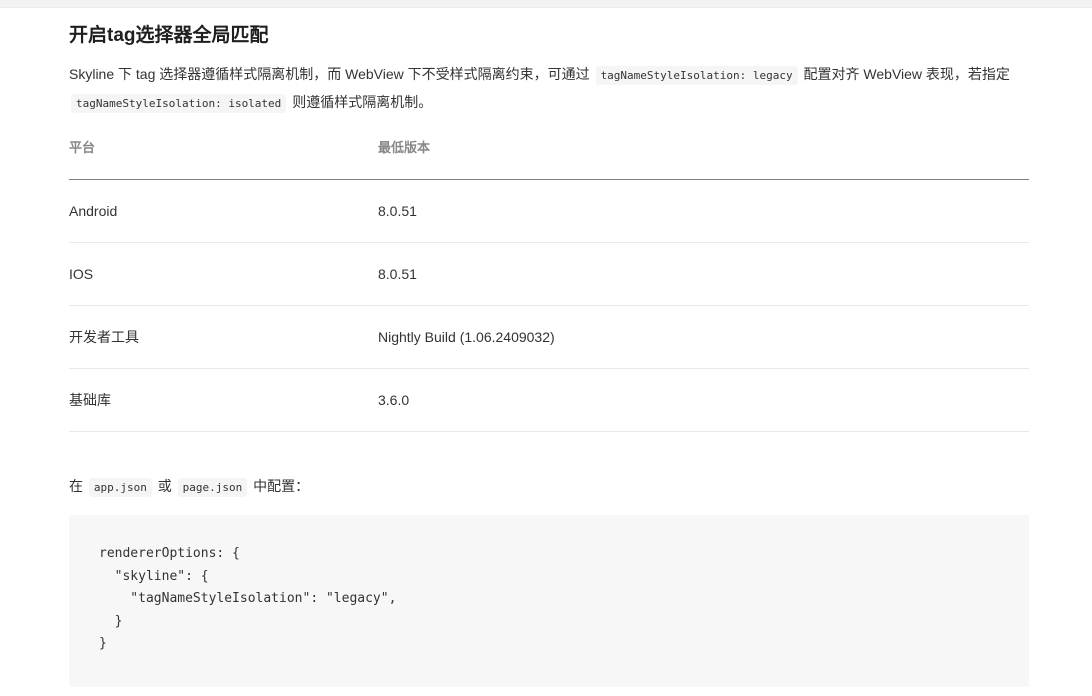  I want to click on inline-code-isolated: tagNameStyleIsolation: isolated, so click(179, 103).